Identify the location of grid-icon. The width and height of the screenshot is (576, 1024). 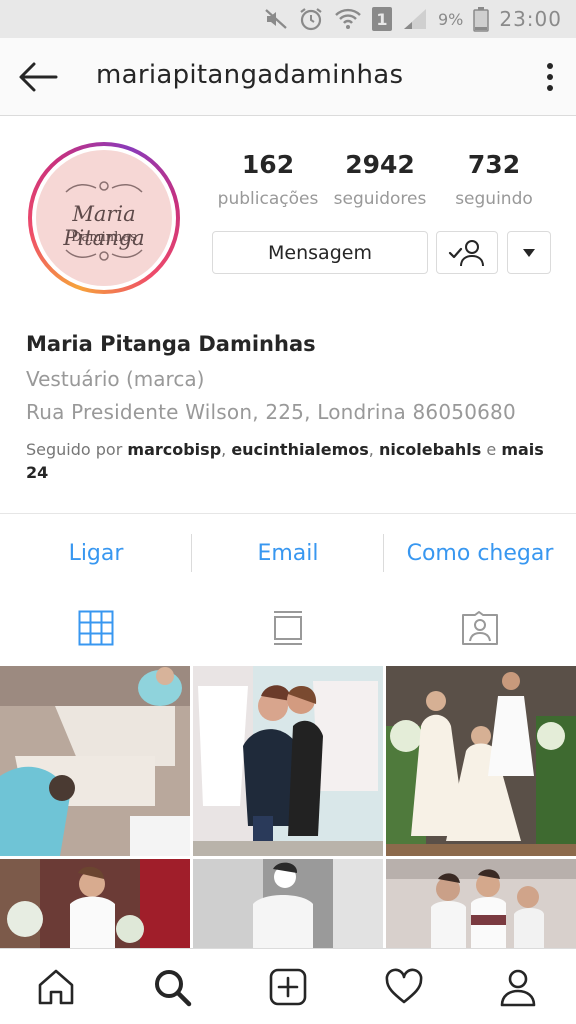
(96, 628).